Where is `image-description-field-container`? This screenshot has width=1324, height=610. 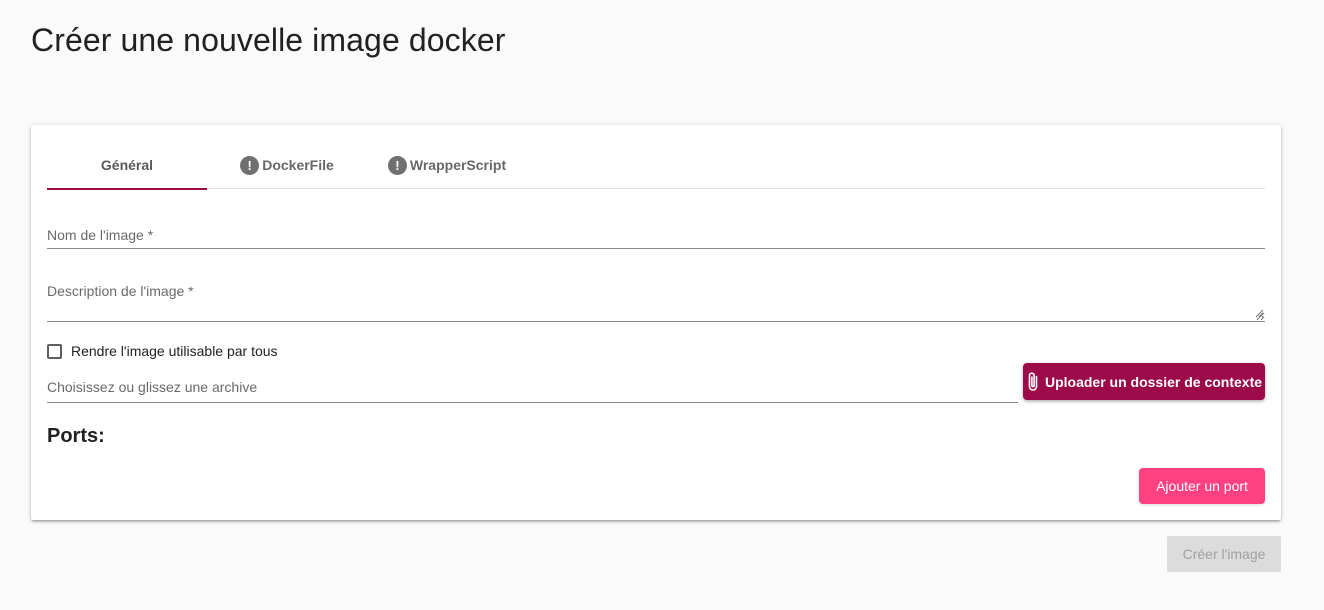 image-description-field-container is located at coordinates (656, 301).